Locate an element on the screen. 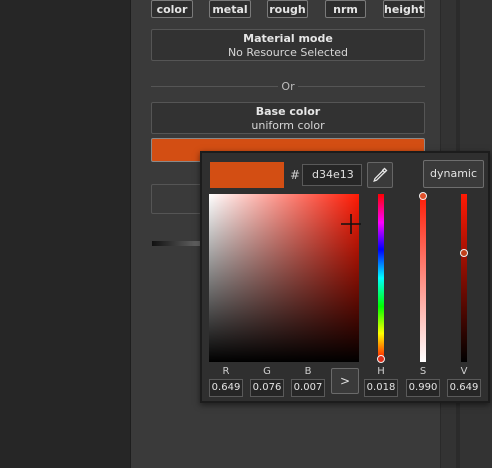 The height and width of the screenshot is (468, 492). channel-tab-metal: metal is located at coordinates (230, 9).